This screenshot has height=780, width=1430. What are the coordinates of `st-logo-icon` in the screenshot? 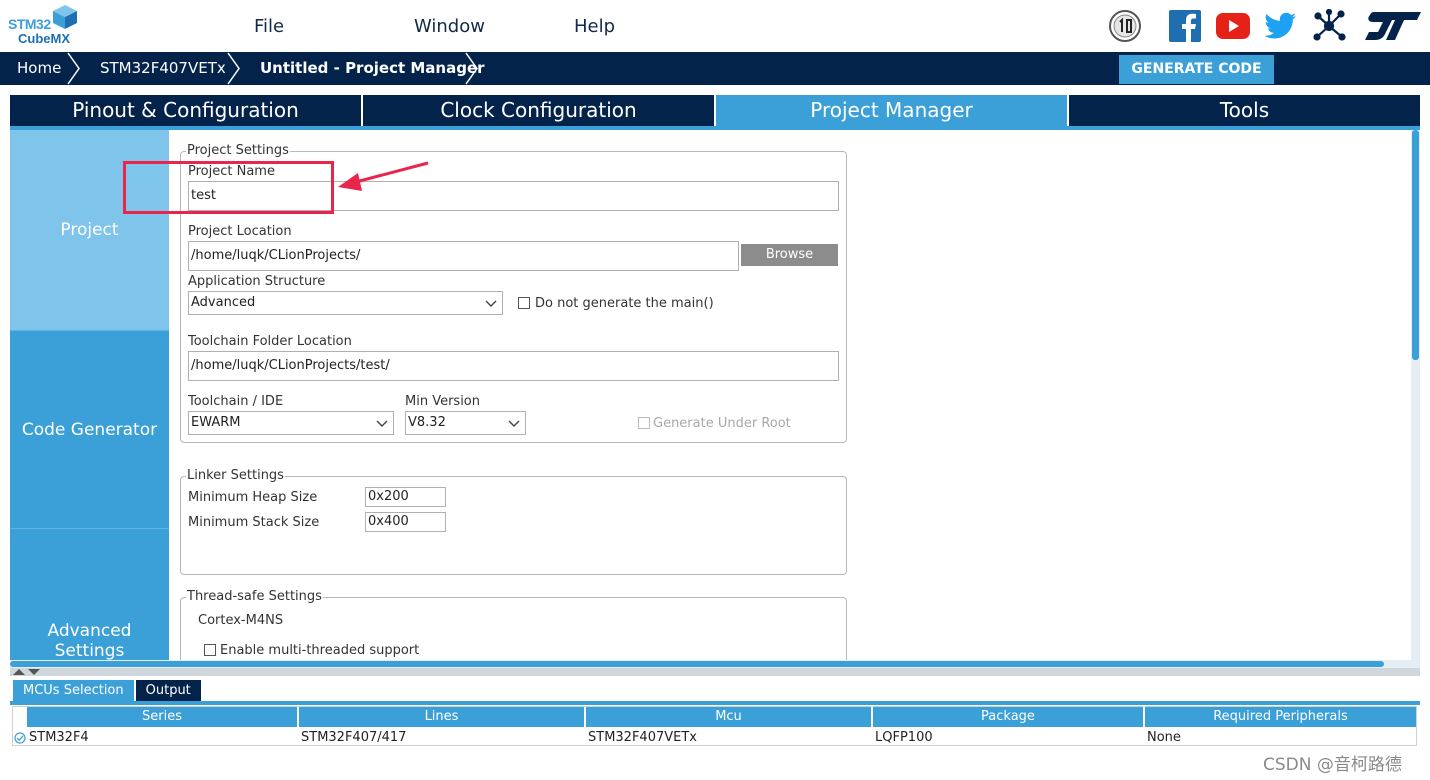 It's located at (1393, 26).